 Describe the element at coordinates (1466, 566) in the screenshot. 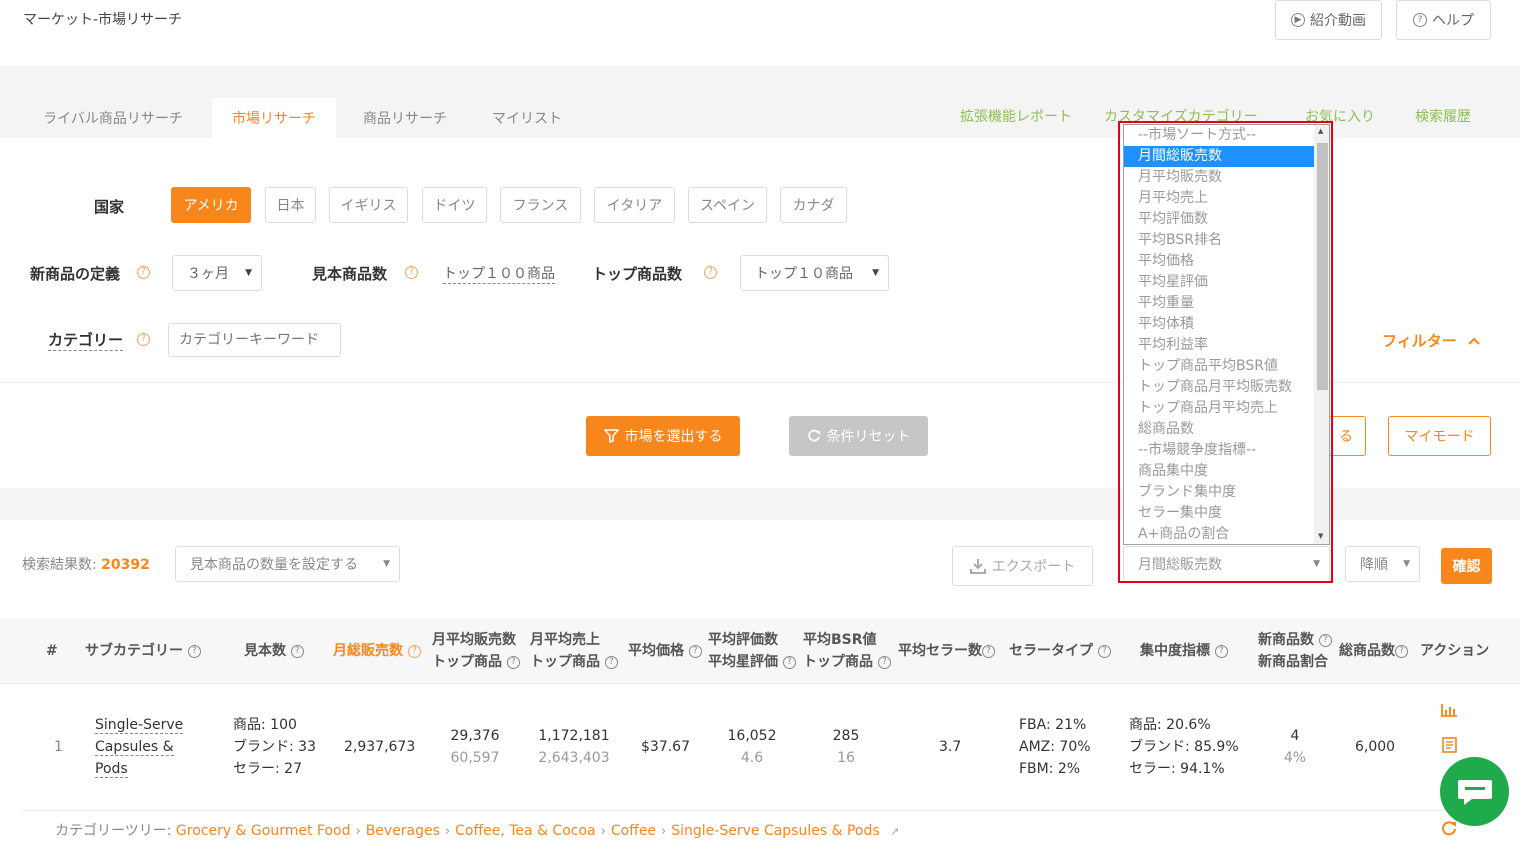

I see `confirm-button: 確認` at that location.